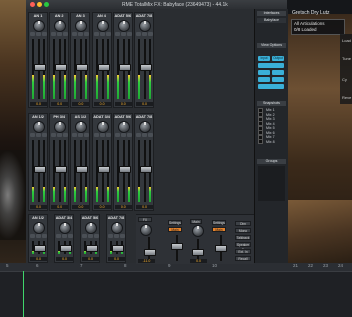 The height and width of the screenshot is (317, 352). I want to click on daw-ruler, so click(176, 267).